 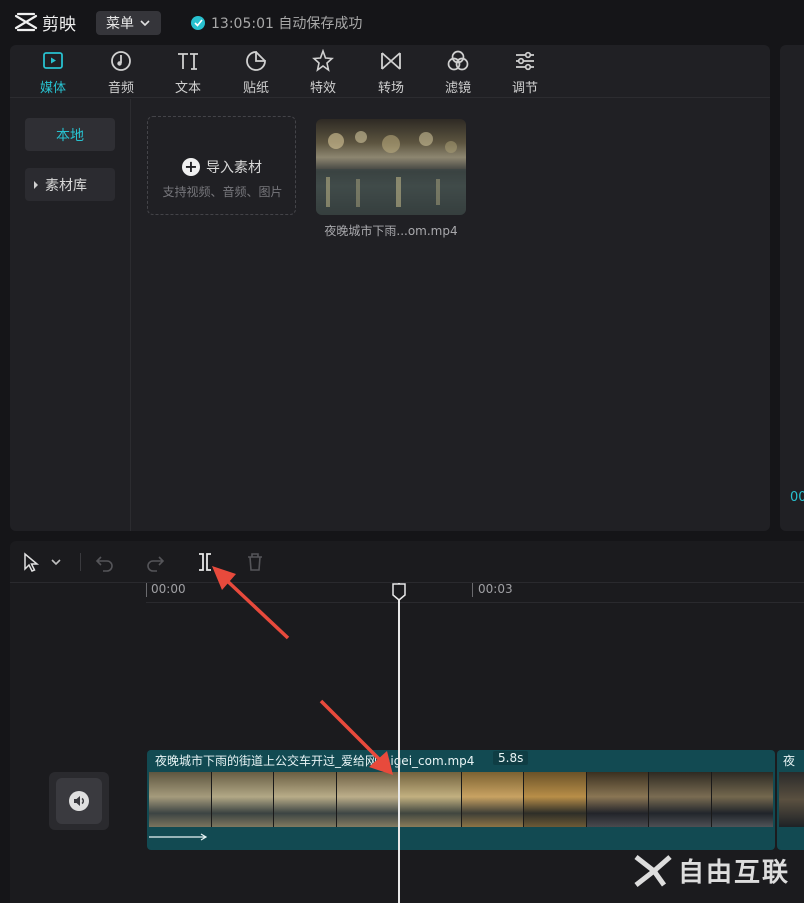 I want to click on app-name: 剪映, so click(x=59, y=24).